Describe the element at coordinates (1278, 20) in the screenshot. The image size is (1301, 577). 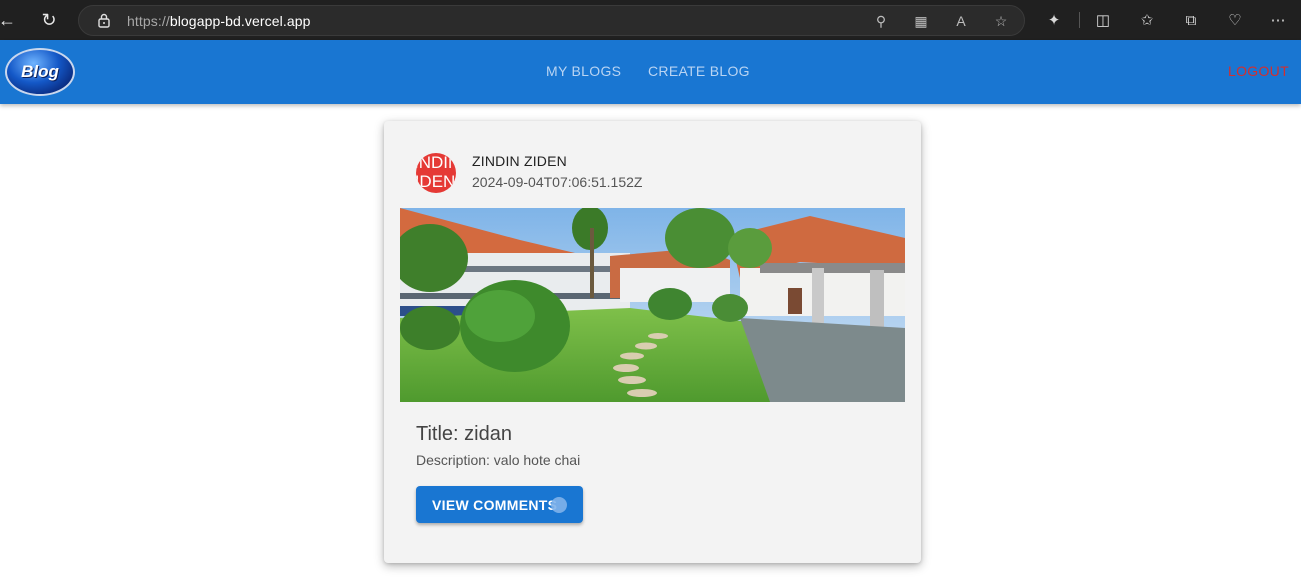
I see `more-menu-icon: ⋯` at that location.